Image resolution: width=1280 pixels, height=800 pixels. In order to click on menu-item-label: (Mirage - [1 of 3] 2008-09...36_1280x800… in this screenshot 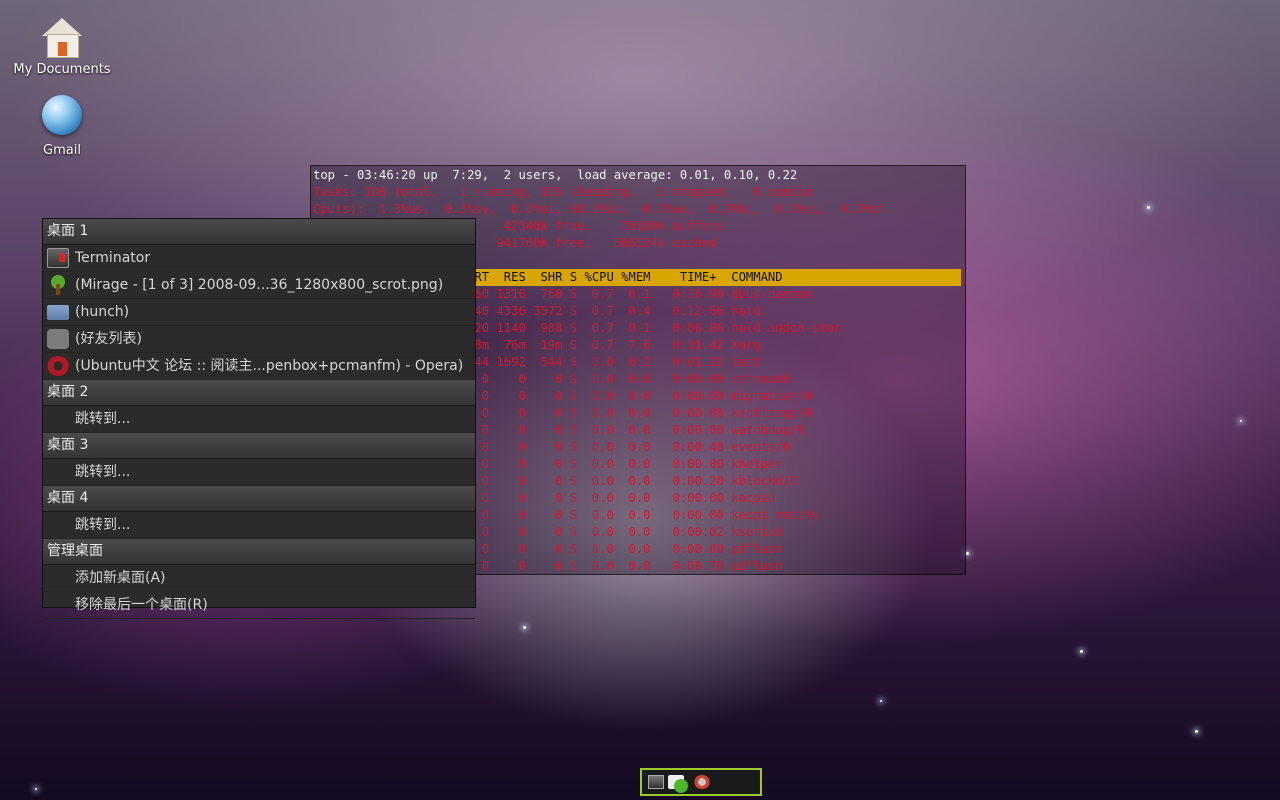, I will do `click(259, 285)`.